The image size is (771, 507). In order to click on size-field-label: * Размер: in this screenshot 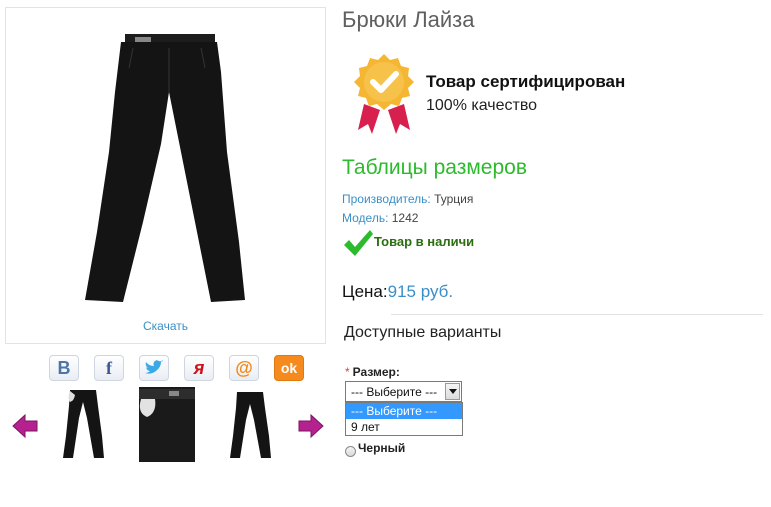, I will do `click(372, 372)`.